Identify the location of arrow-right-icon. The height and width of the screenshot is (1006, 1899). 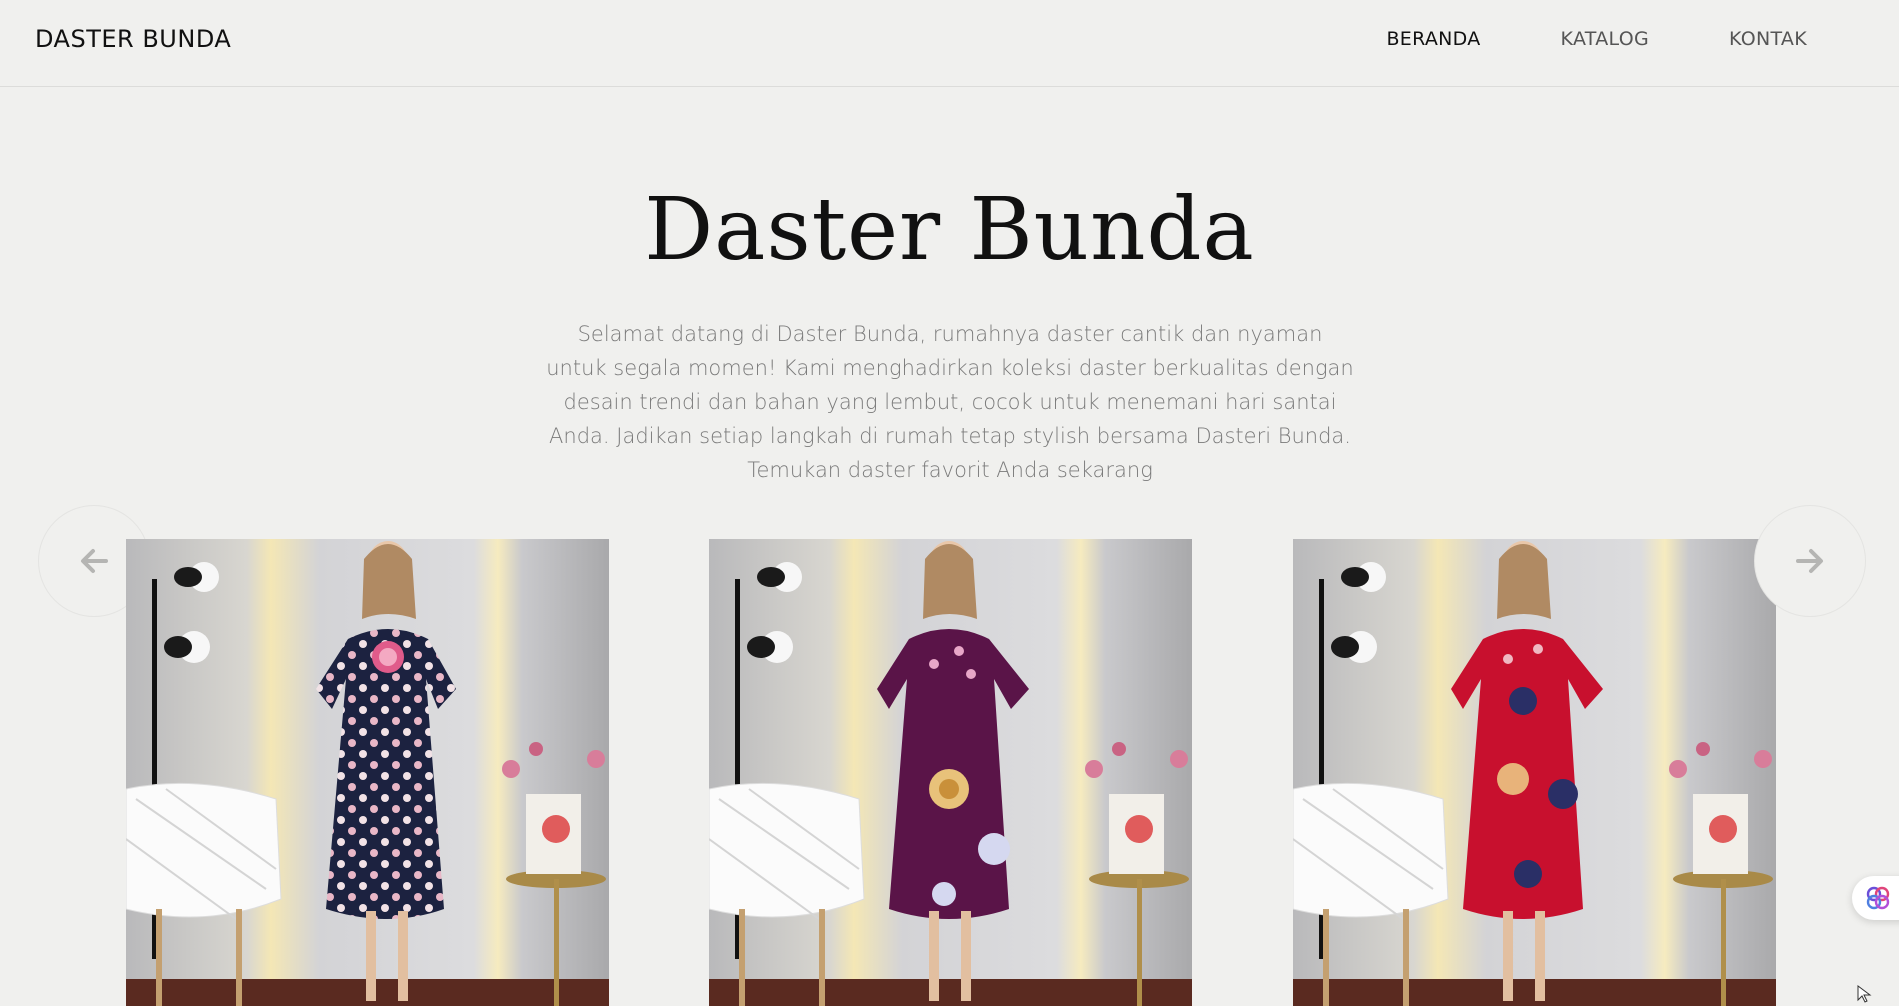
(1809, 561).